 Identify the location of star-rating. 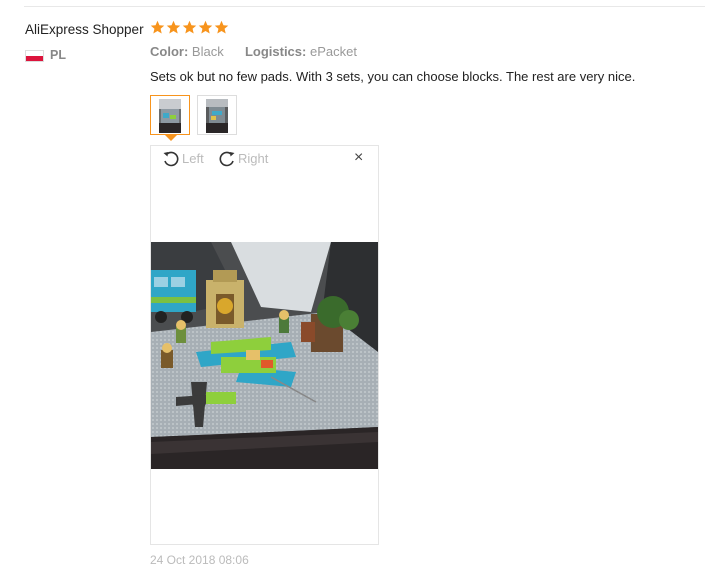
(189, 27).